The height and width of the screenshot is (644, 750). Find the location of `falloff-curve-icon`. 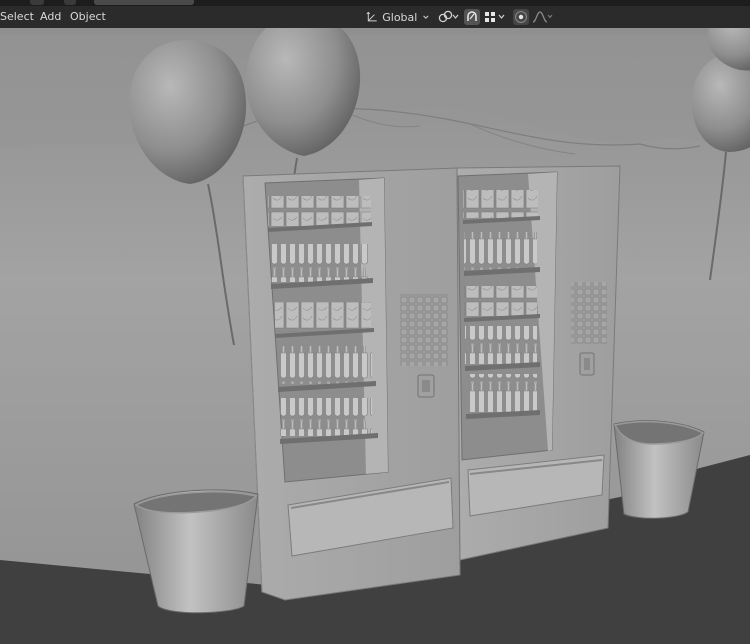

falloff-curve-icon is located at coordinates (542, 17).